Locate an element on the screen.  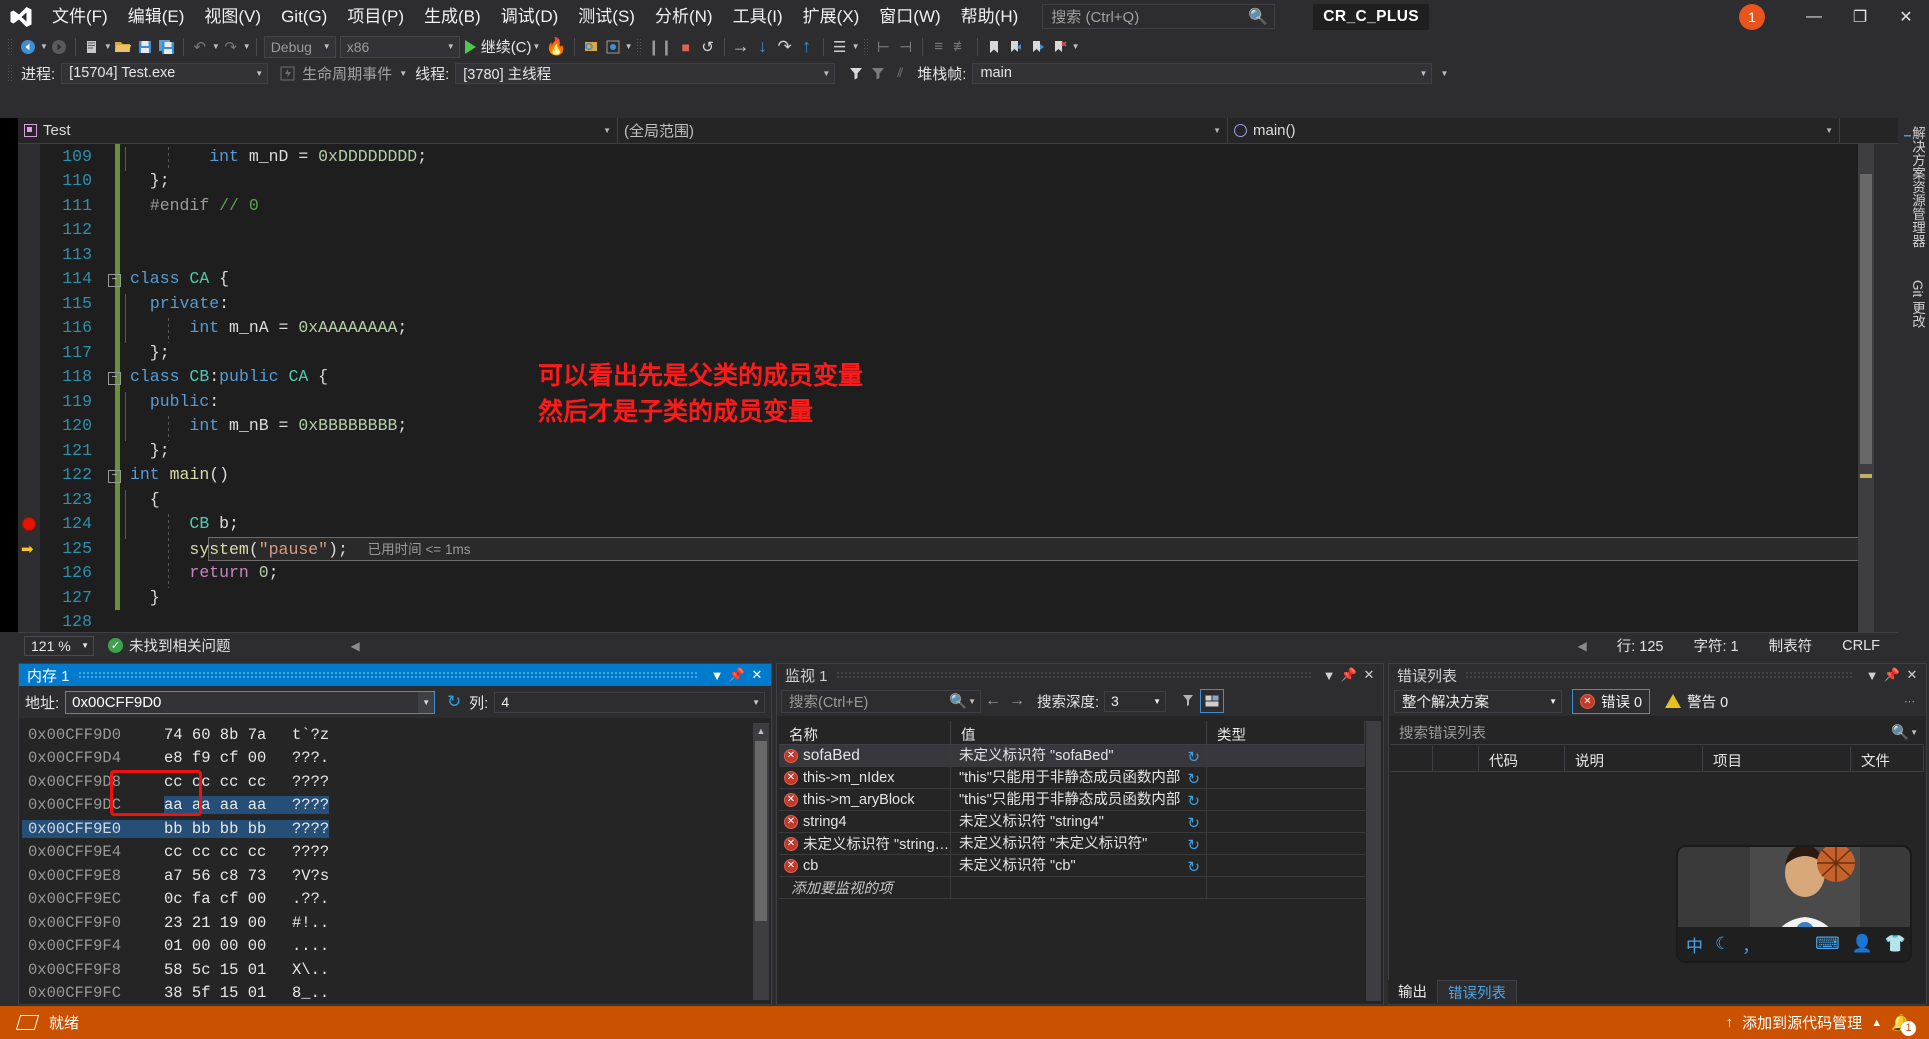
navigate-backward-caret-icon: ▼ is located at coordinates (44, 46).